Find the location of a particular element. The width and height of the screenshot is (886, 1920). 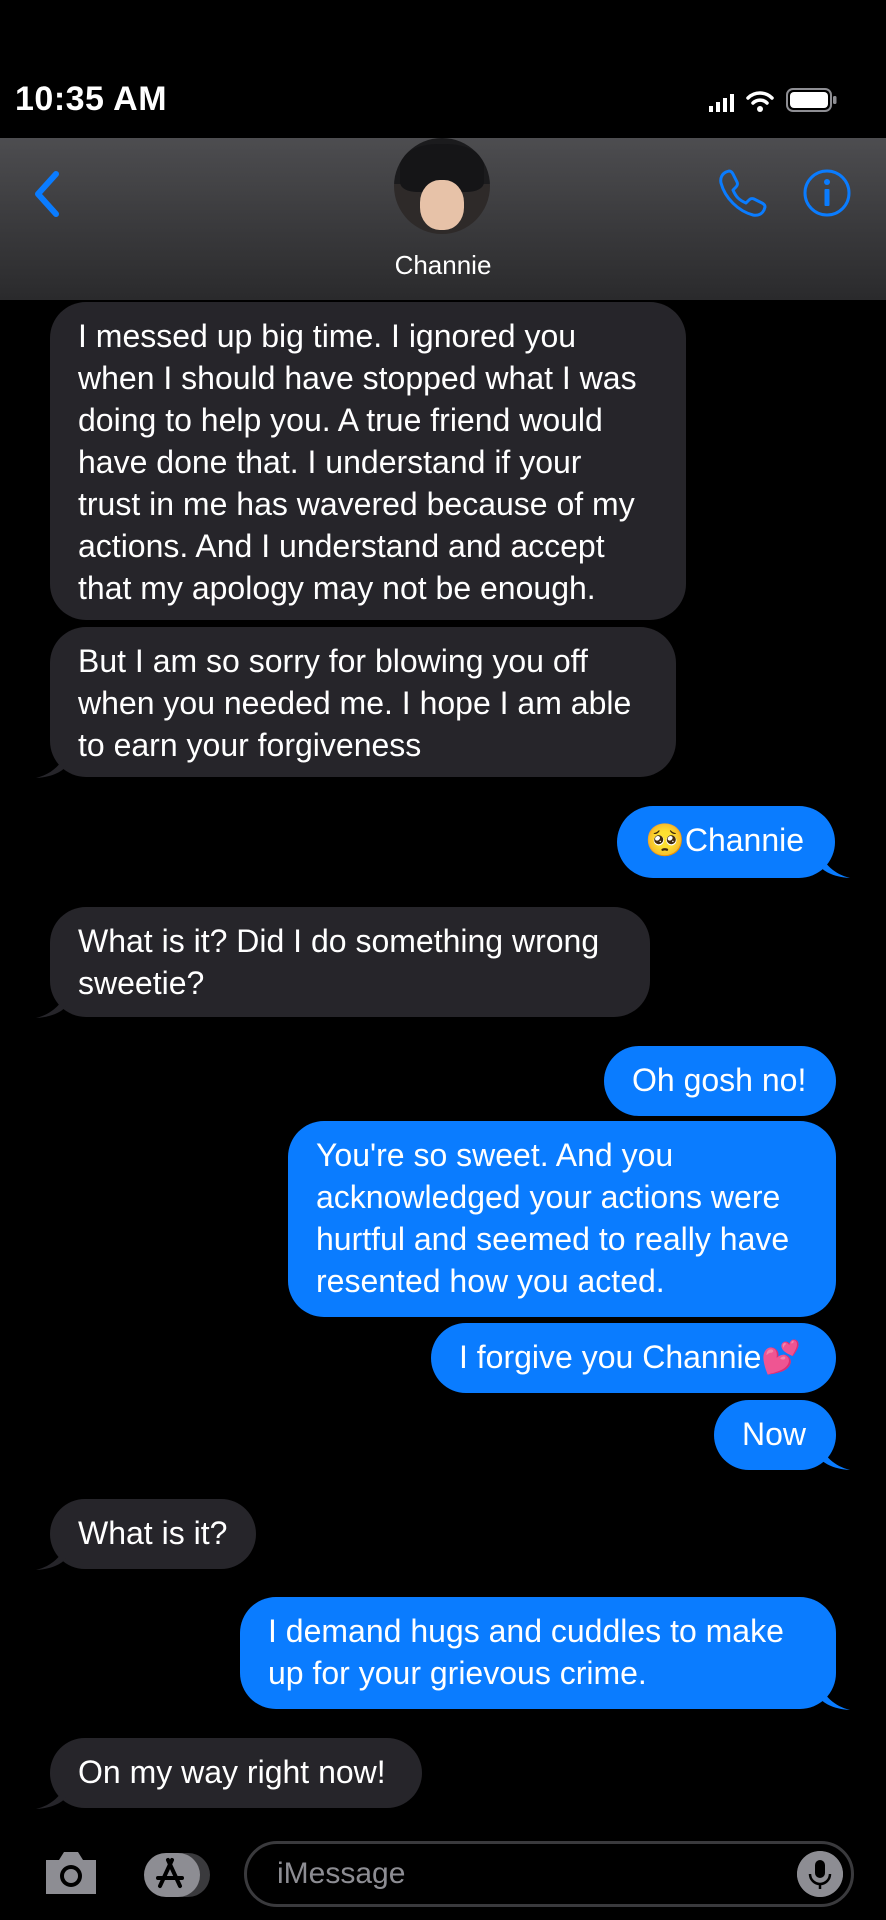

phone-icon is located at coordinates (743, 193).